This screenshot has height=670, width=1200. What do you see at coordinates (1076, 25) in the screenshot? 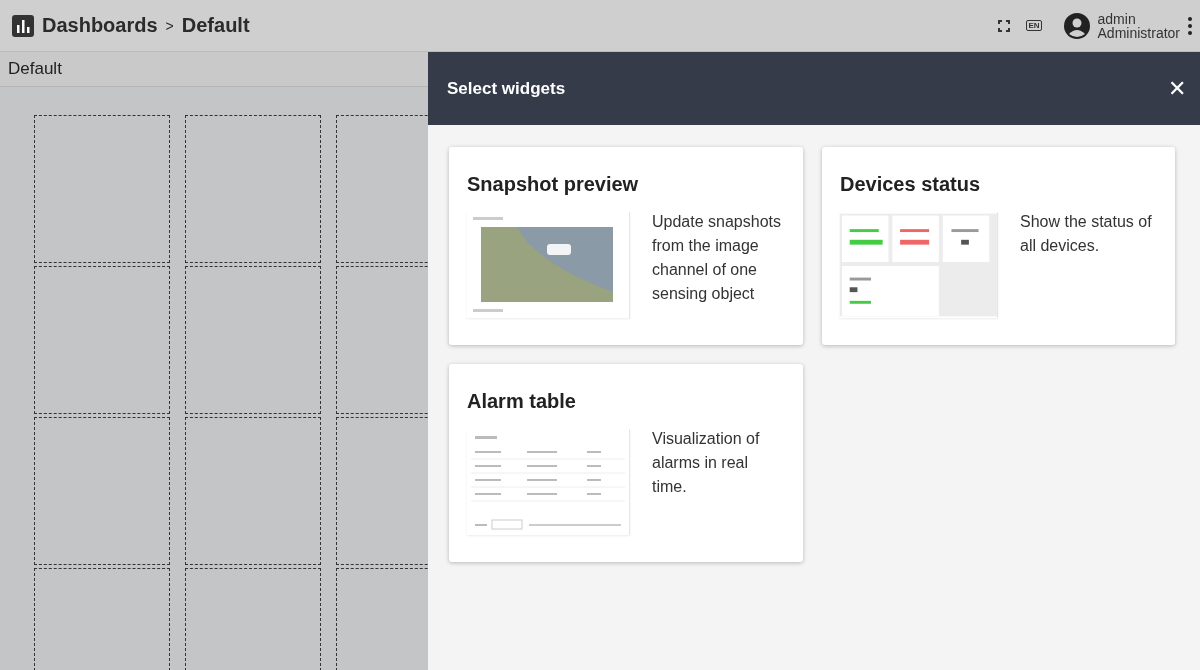
I see `user-avatar-icon` at bounding box center [1076, 25].